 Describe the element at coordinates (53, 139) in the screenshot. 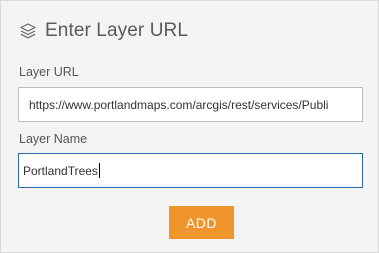

I see `layer-name-label: Layer Name` at that location.